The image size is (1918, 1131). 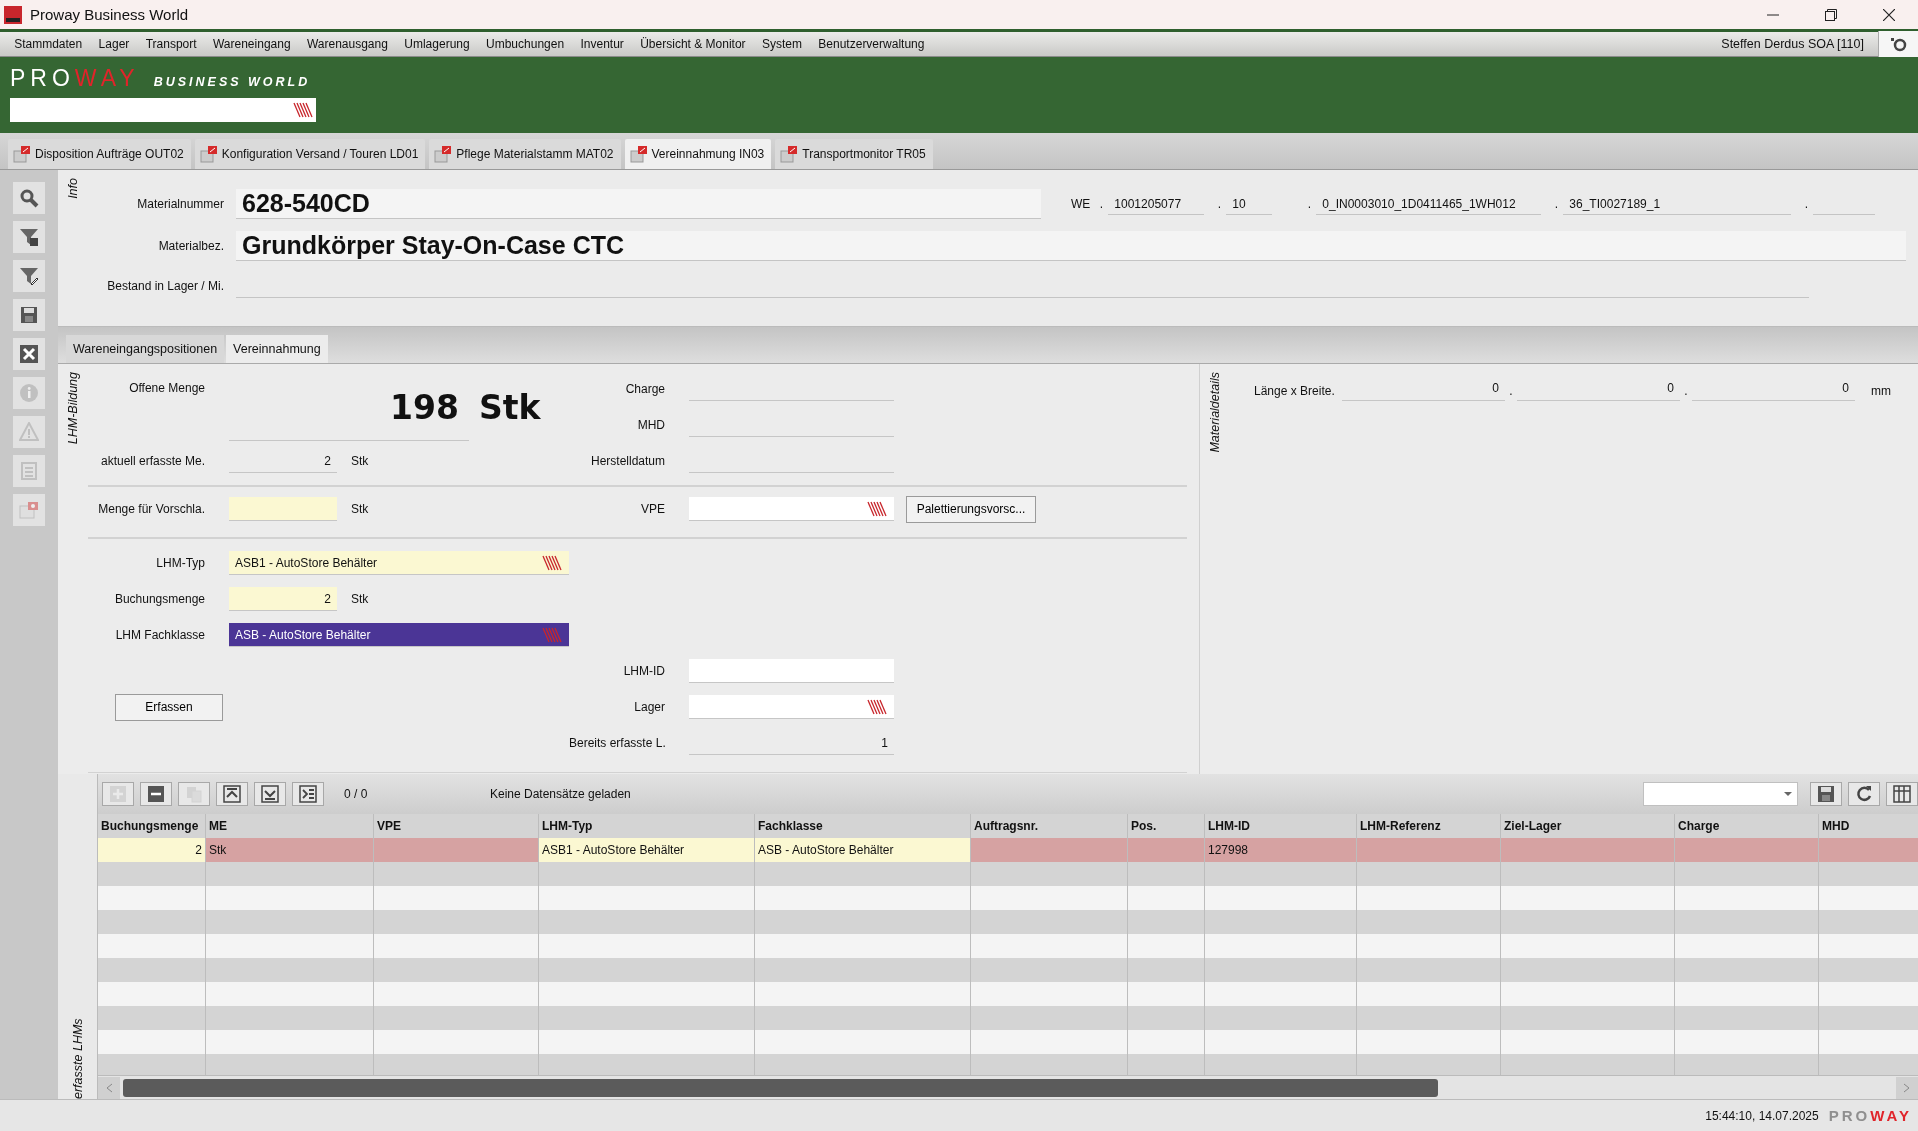 What do you see at coordinates (863, 850) in the screenshot?
I see `table-cell: ASB - AutoStore Behälter` at bounding box center [863, 850].